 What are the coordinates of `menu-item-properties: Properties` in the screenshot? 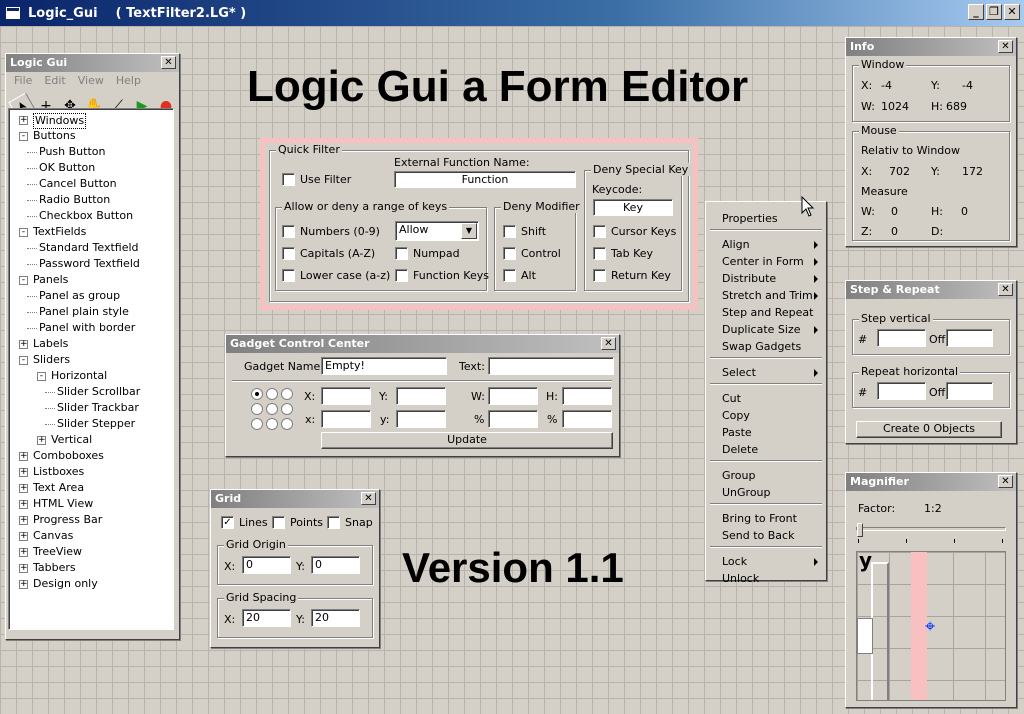 It's located at (750, 218).